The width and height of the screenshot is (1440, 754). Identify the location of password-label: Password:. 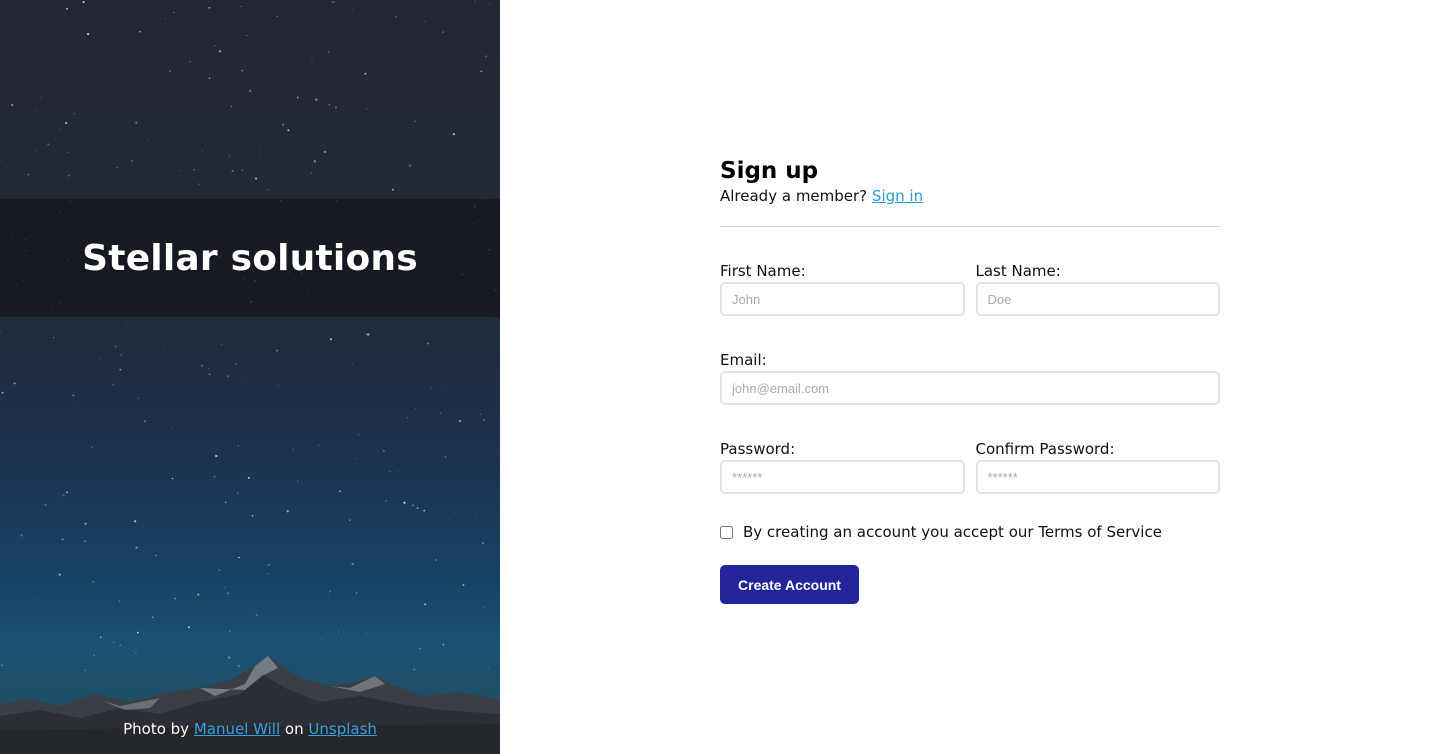
(758, 449).